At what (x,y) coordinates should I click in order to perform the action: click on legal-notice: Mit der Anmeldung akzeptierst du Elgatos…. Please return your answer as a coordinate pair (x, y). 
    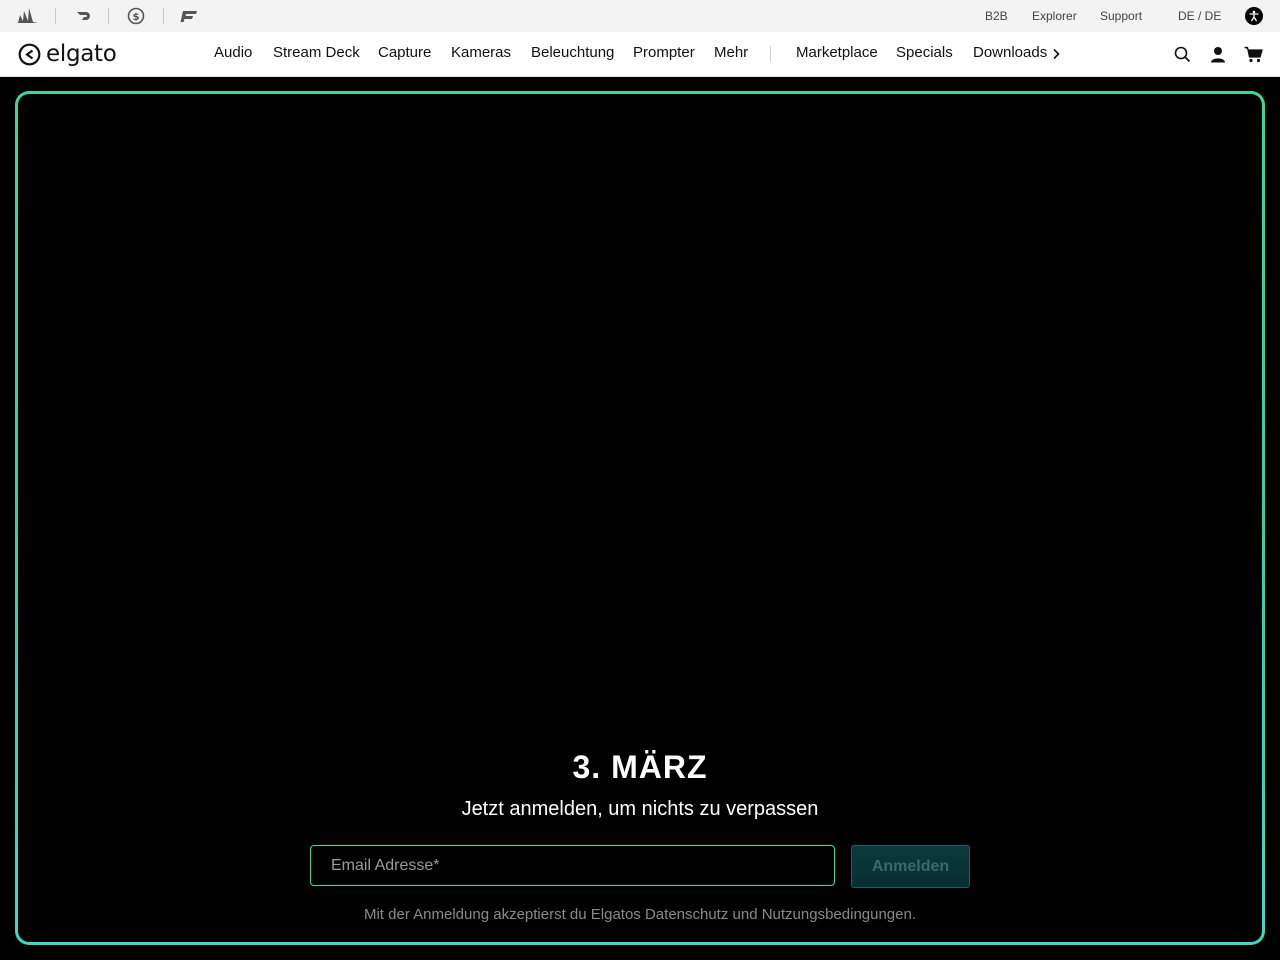
    Looking at the image, I should click on (640, 914).